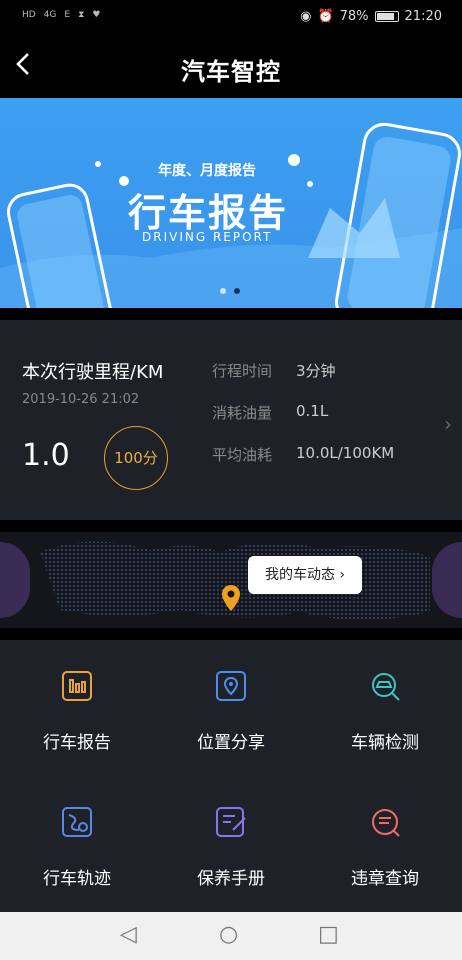  I want to click on feature-label: 行车报告, so click(77, 743).